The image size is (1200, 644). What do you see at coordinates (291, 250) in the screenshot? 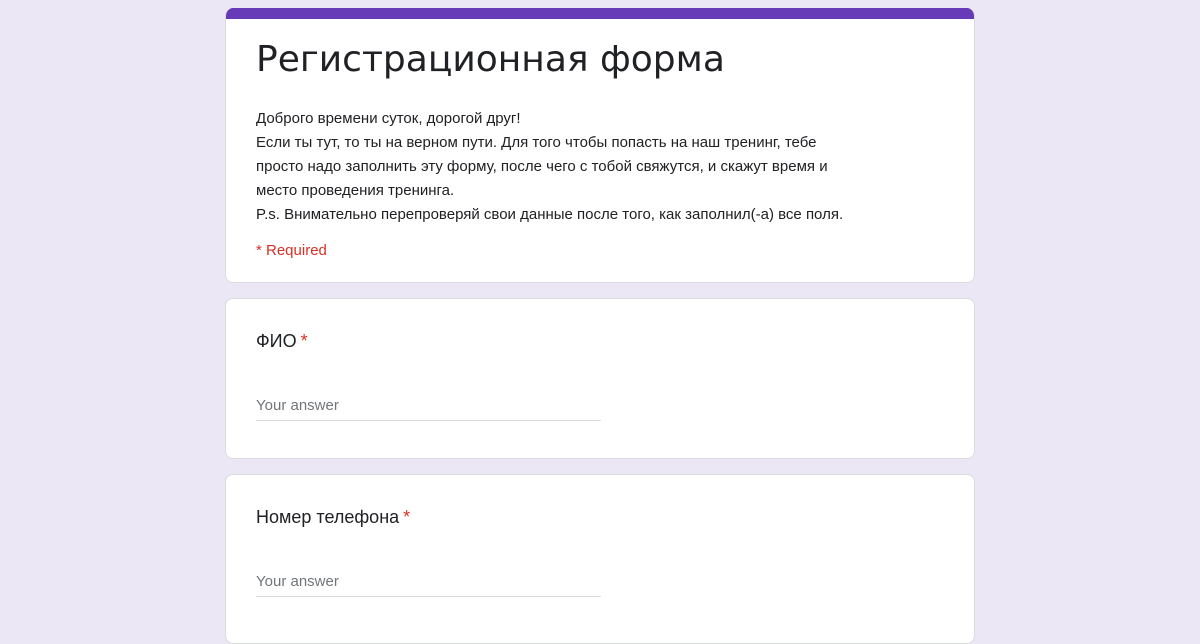
I see `required-note: * Required` at bounding box center [291, 250].